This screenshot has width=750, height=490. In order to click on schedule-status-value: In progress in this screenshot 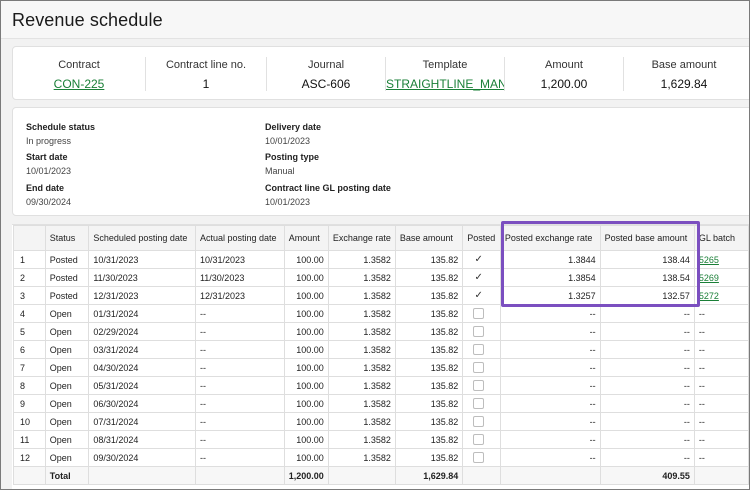, I will do `click(49, 141)`.